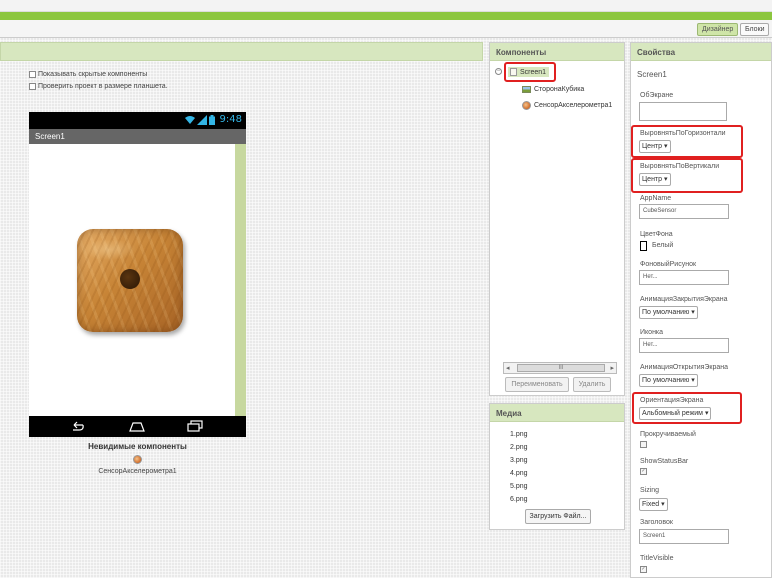 The height and width of the screenshot is (578, 772). Describe the element at coordinates (675, 413) in the screenshot. I see `orientation-select: Альбомный режим ▾` at that location.